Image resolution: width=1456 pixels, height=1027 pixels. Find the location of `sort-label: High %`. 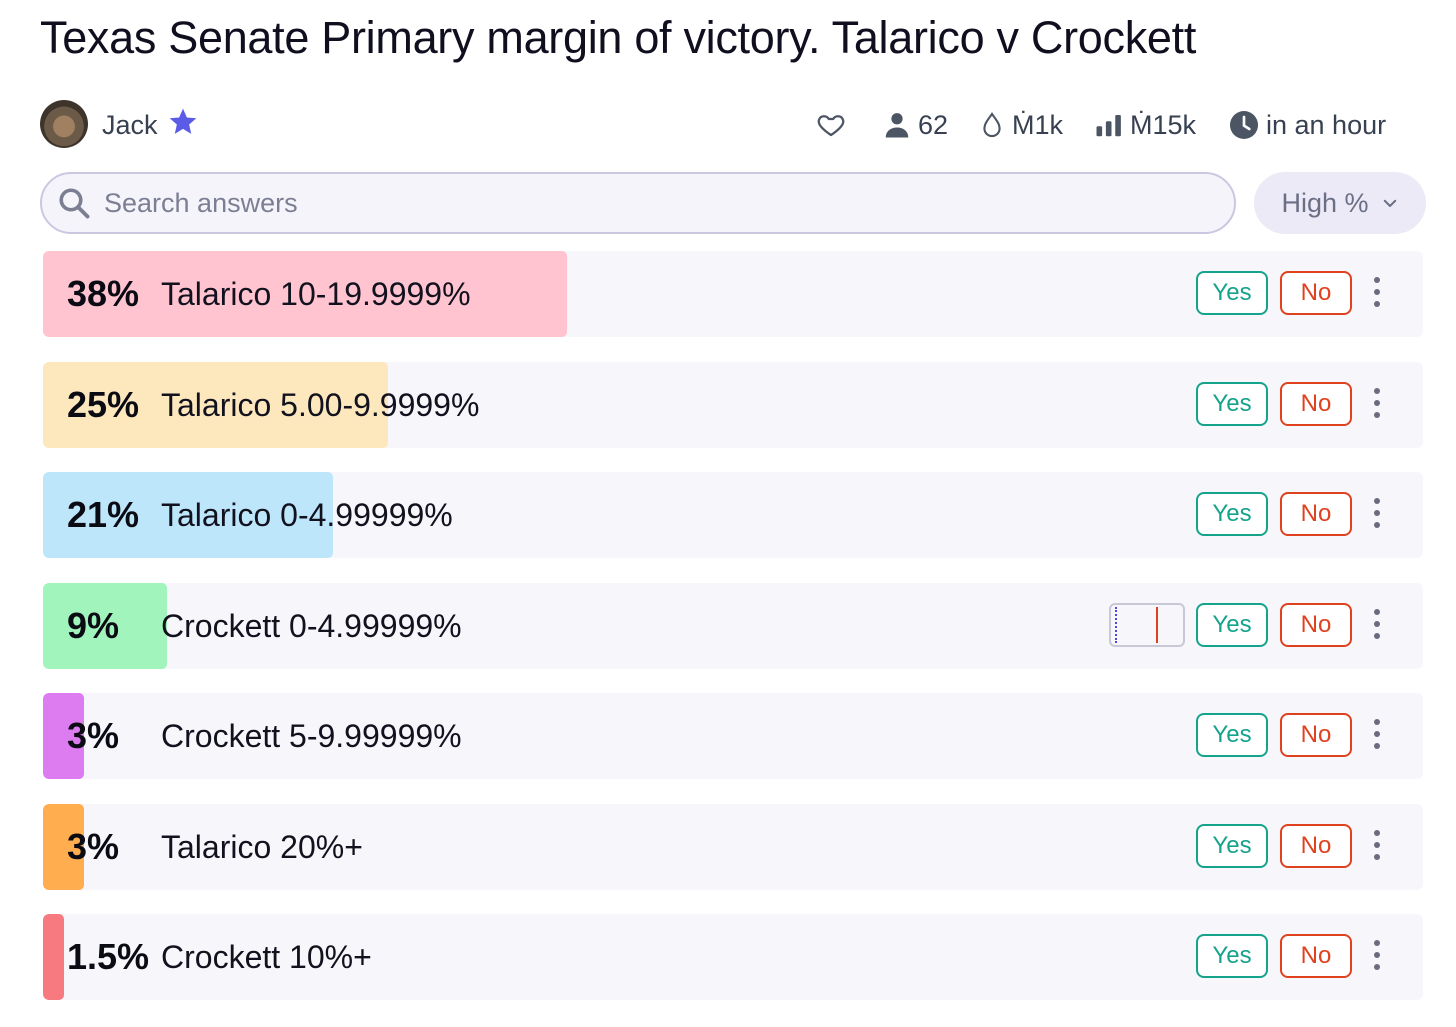

sort-label: High % is located at coordinates (1325, 202).